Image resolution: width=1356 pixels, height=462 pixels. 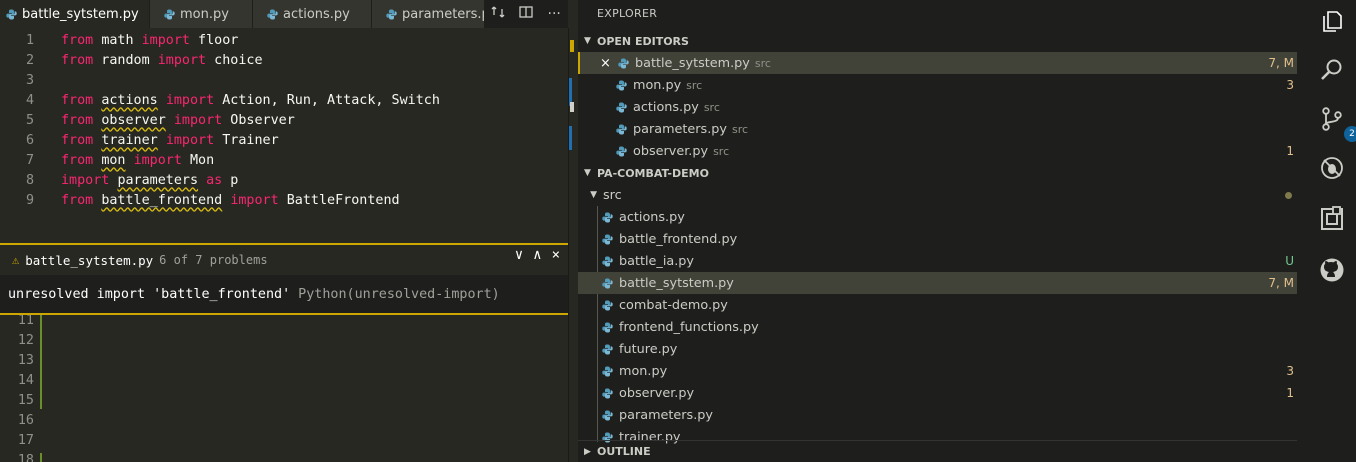 I want to click on code-line: 5 from observer import Observer, so click(x=284, y=120).